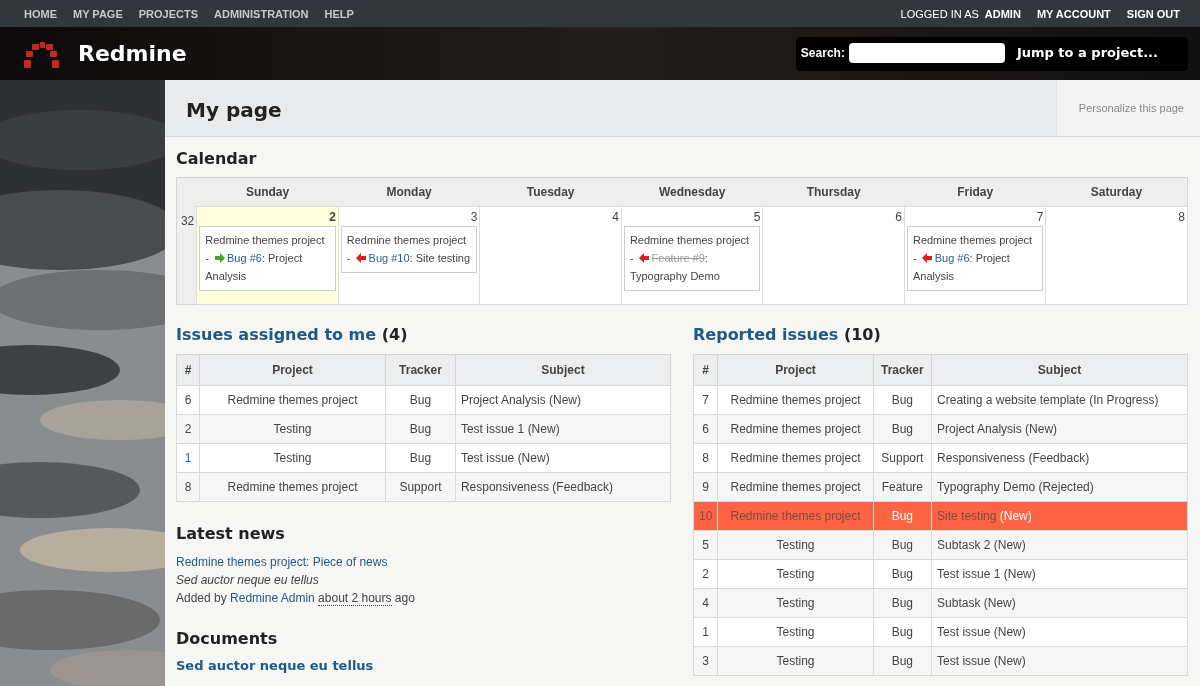 The image size is (1200, 686). What do you see at coordinates (705, 544) in the screenshot?
I see `table-cell: 5` at bounding box center [705, 544].